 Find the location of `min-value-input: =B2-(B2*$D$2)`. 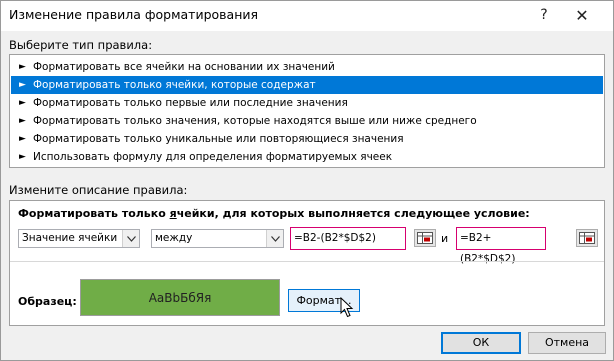

min-value-input: =B2-(B2*$D$2) is located at coordinates (348, 238).